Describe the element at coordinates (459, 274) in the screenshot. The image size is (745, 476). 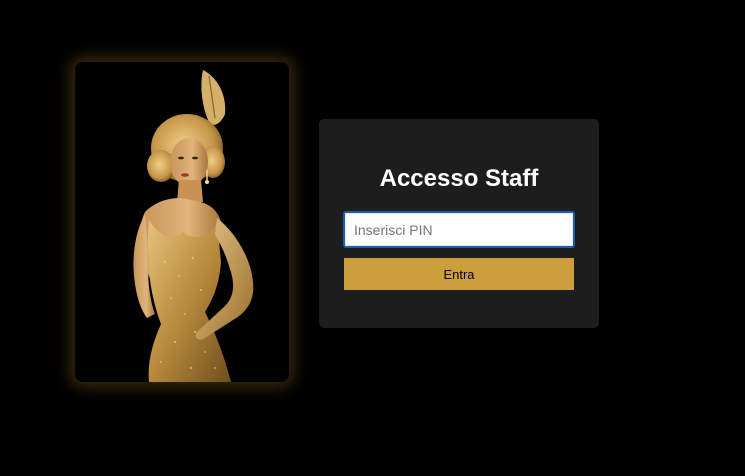
I see `enter-button: Entra` at that location.